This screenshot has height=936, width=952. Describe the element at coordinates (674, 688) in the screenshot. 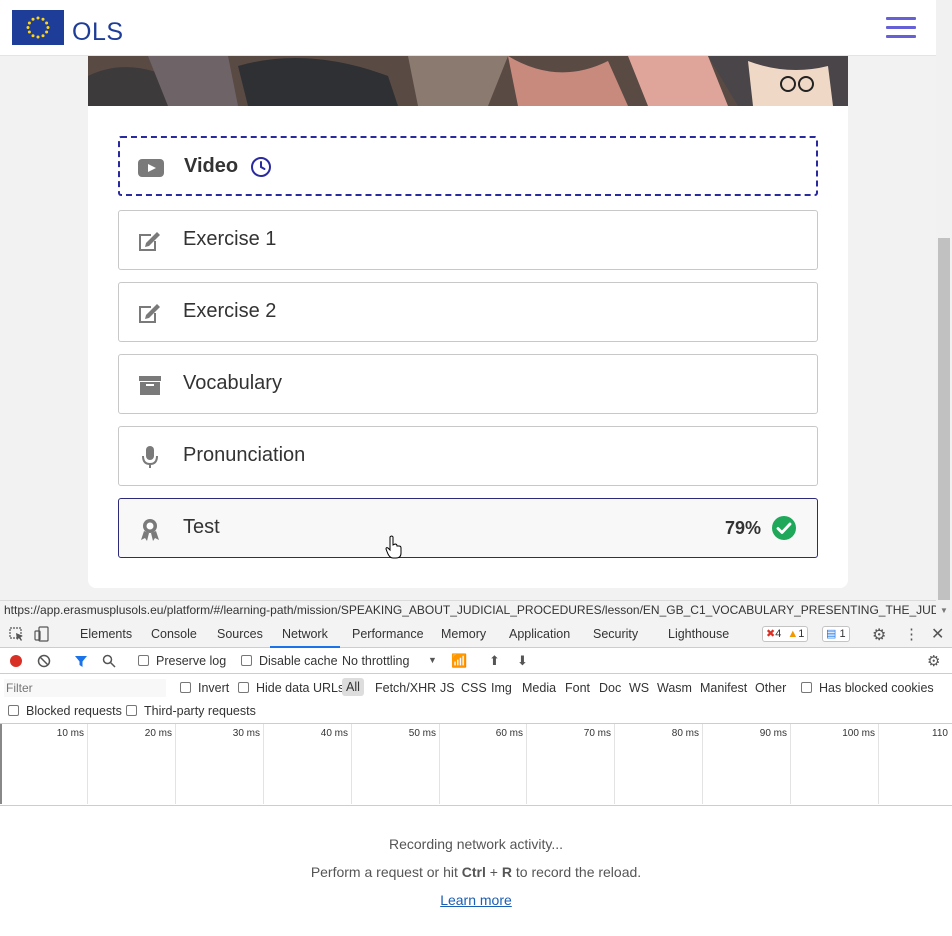

I see `filter-type-wasm: Wasm` at that location.